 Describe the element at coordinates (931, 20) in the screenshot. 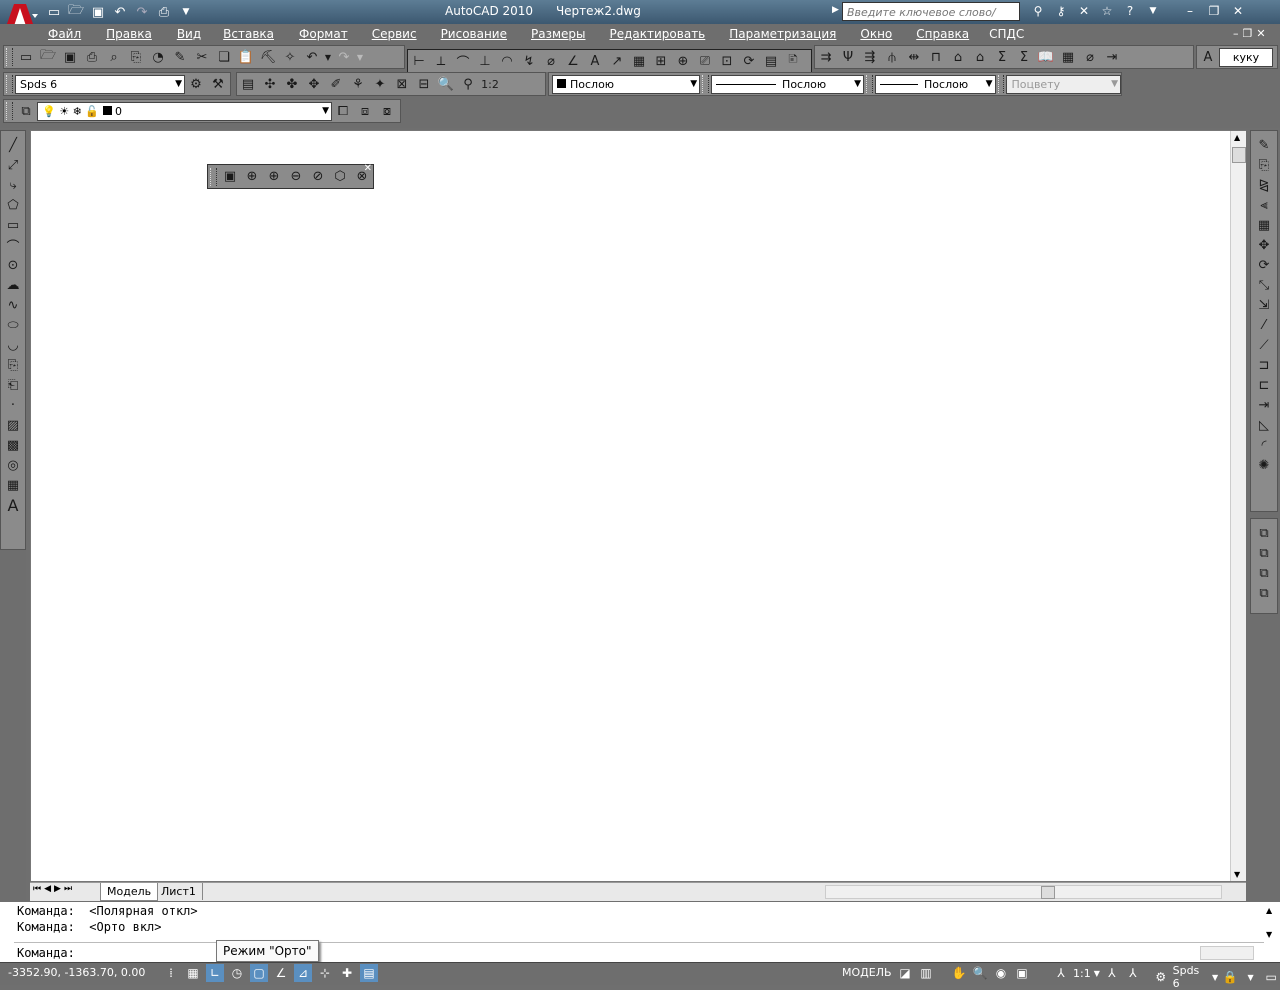

I see `search-input: Введите ключевое слово/фразу` at that location.